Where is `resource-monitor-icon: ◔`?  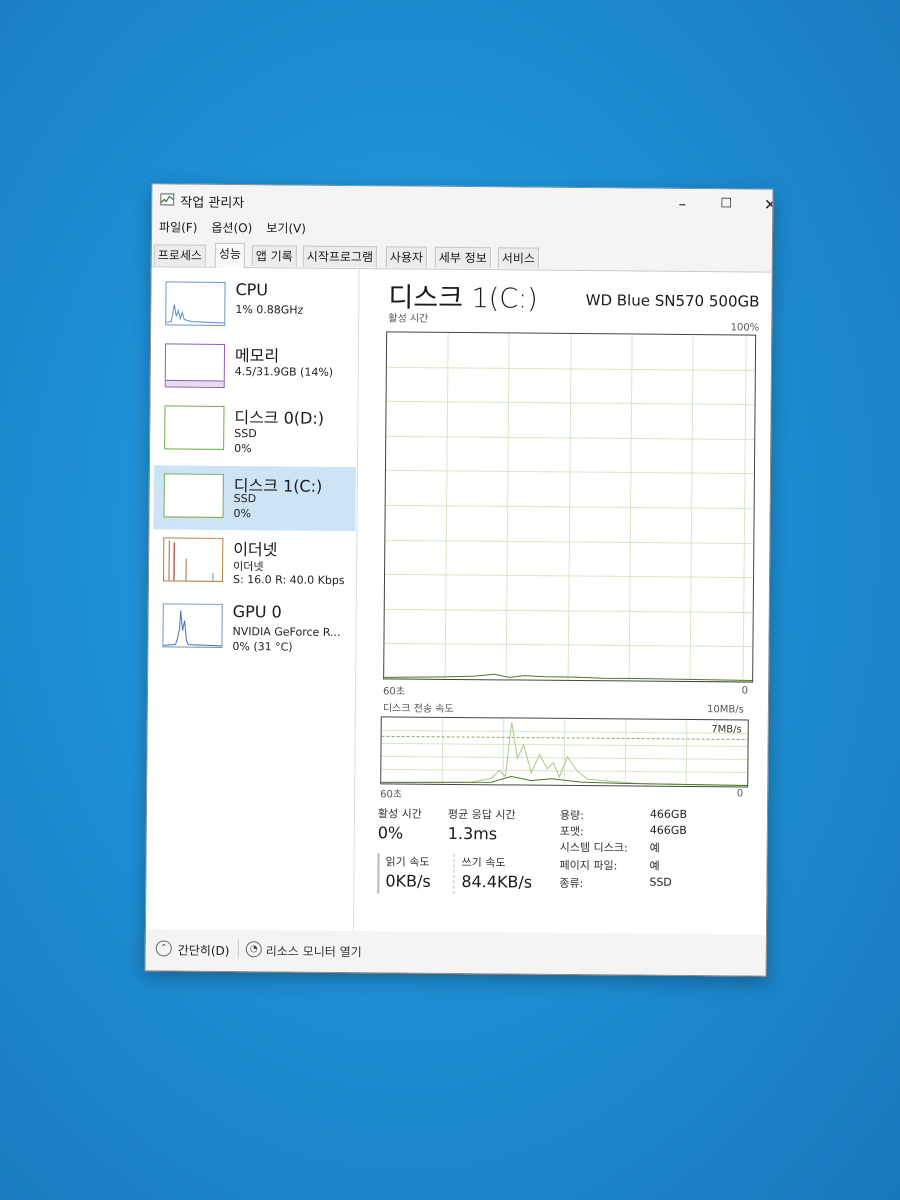 resource-monitor-icon: ◔ is located at coordinates (253, 949).